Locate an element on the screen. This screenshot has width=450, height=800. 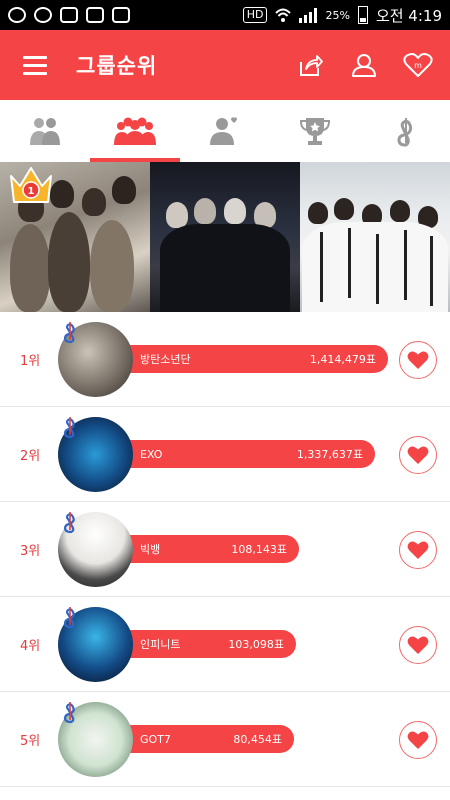
vote-count: 108,143표 is located at coordinates (259, 549).